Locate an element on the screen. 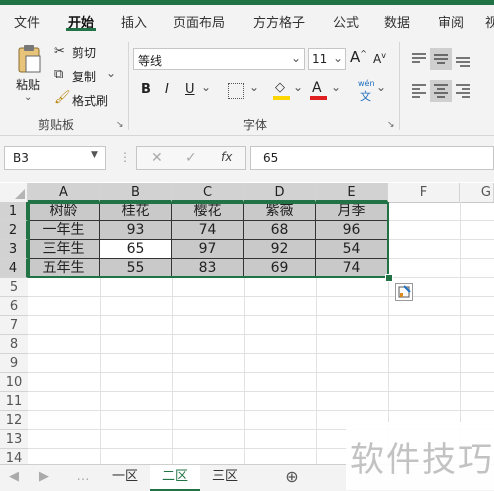 This screenshot has height=491, width=494. tab-review: 审阅 is located at coordinates (451, 21).